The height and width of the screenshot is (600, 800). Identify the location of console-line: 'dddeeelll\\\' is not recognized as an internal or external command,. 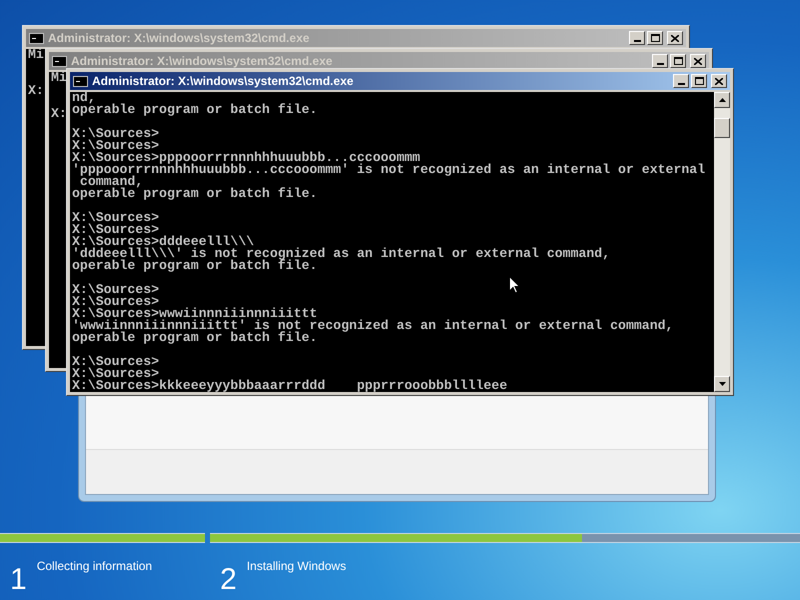
(341, 254).